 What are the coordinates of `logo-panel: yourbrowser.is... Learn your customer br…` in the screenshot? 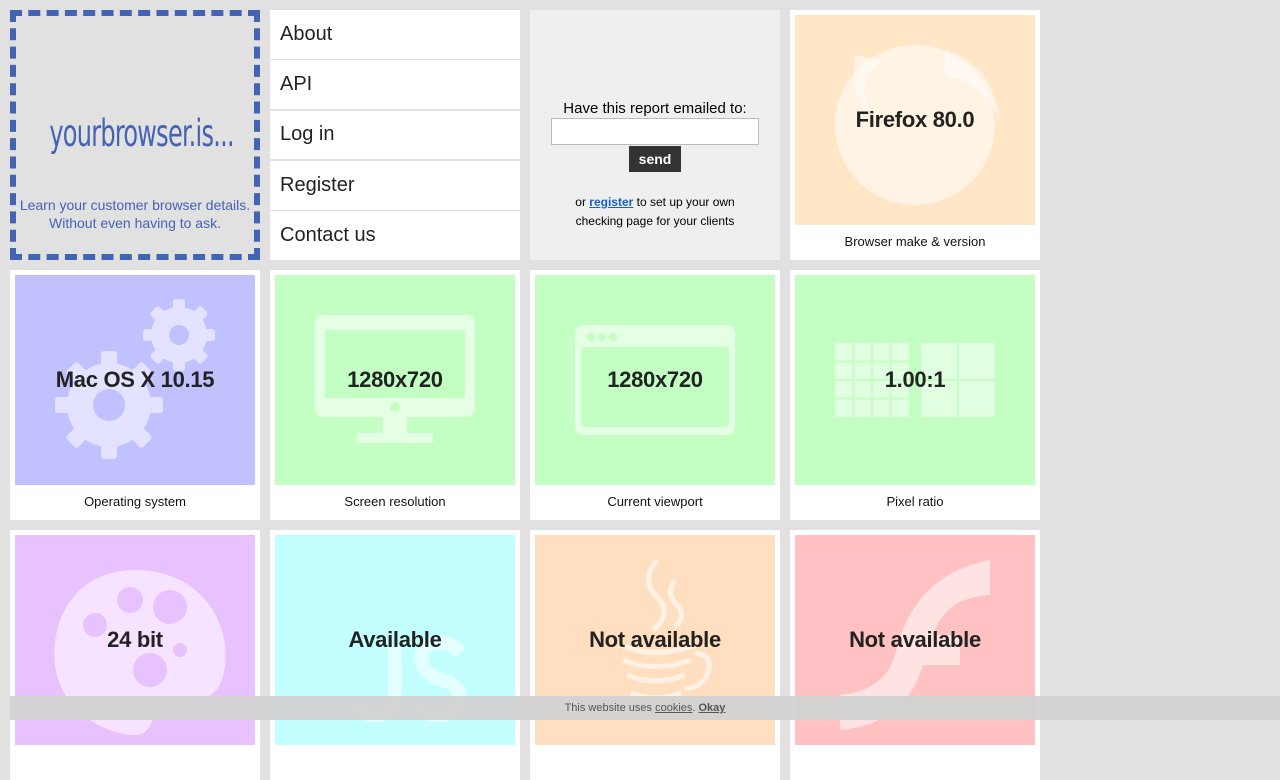 It's located at (135, 135).